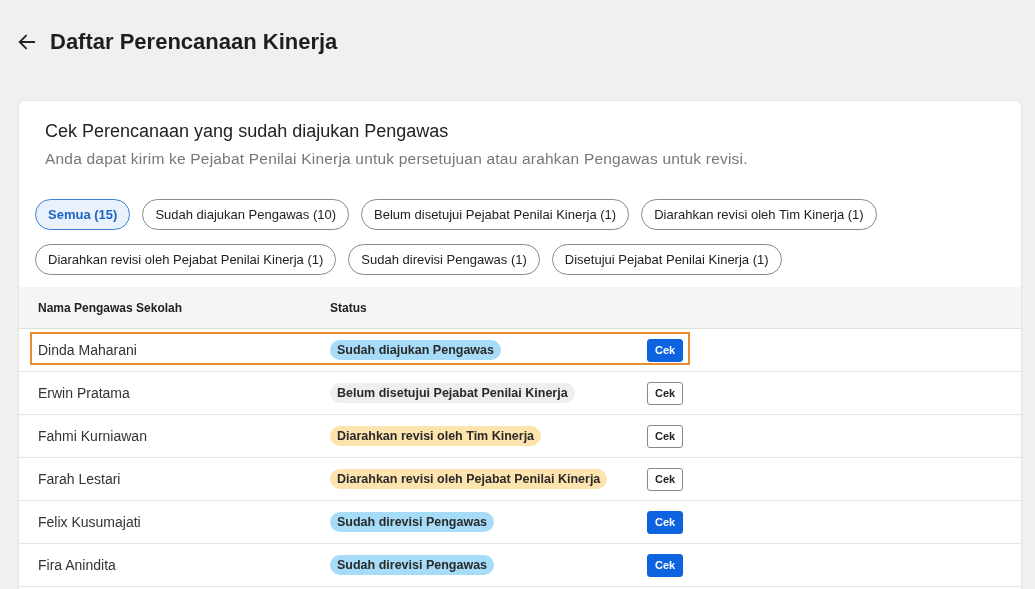 Image resolution: width=1035 pixels, height=589 pixels. Describe the element at coordinates (397, 159) in the screenshot. I see `card-subtitle: Anda dapat kirim ke Pejabat Penilai Kinerja untuk persetujuan atau arahkan Pengawas untuk revisi.` at that location.